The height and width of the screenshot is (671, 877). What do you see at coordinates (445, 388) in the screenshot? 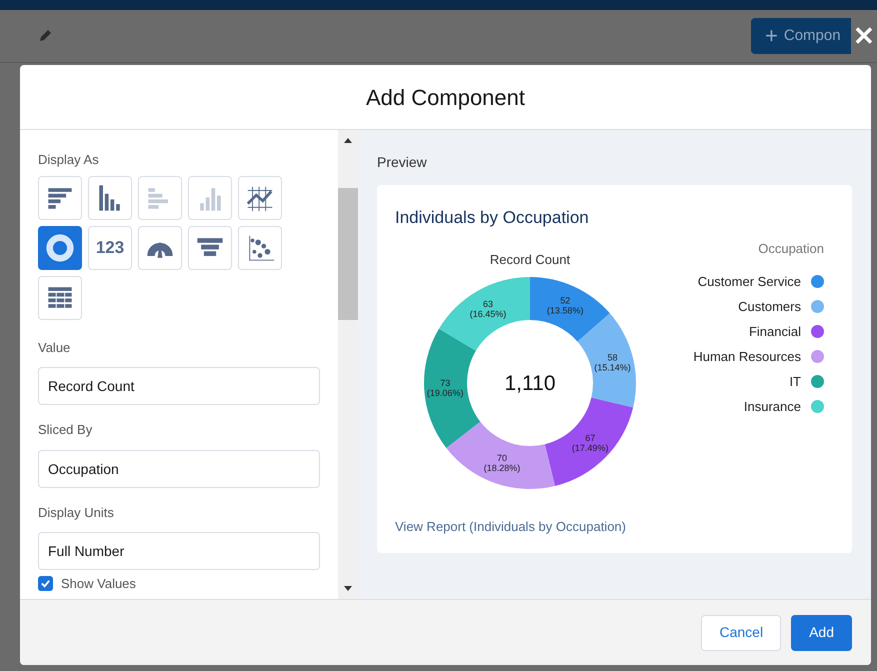
I see `slice-label: 73 (19.06%)` at bounding box center [445, 388].